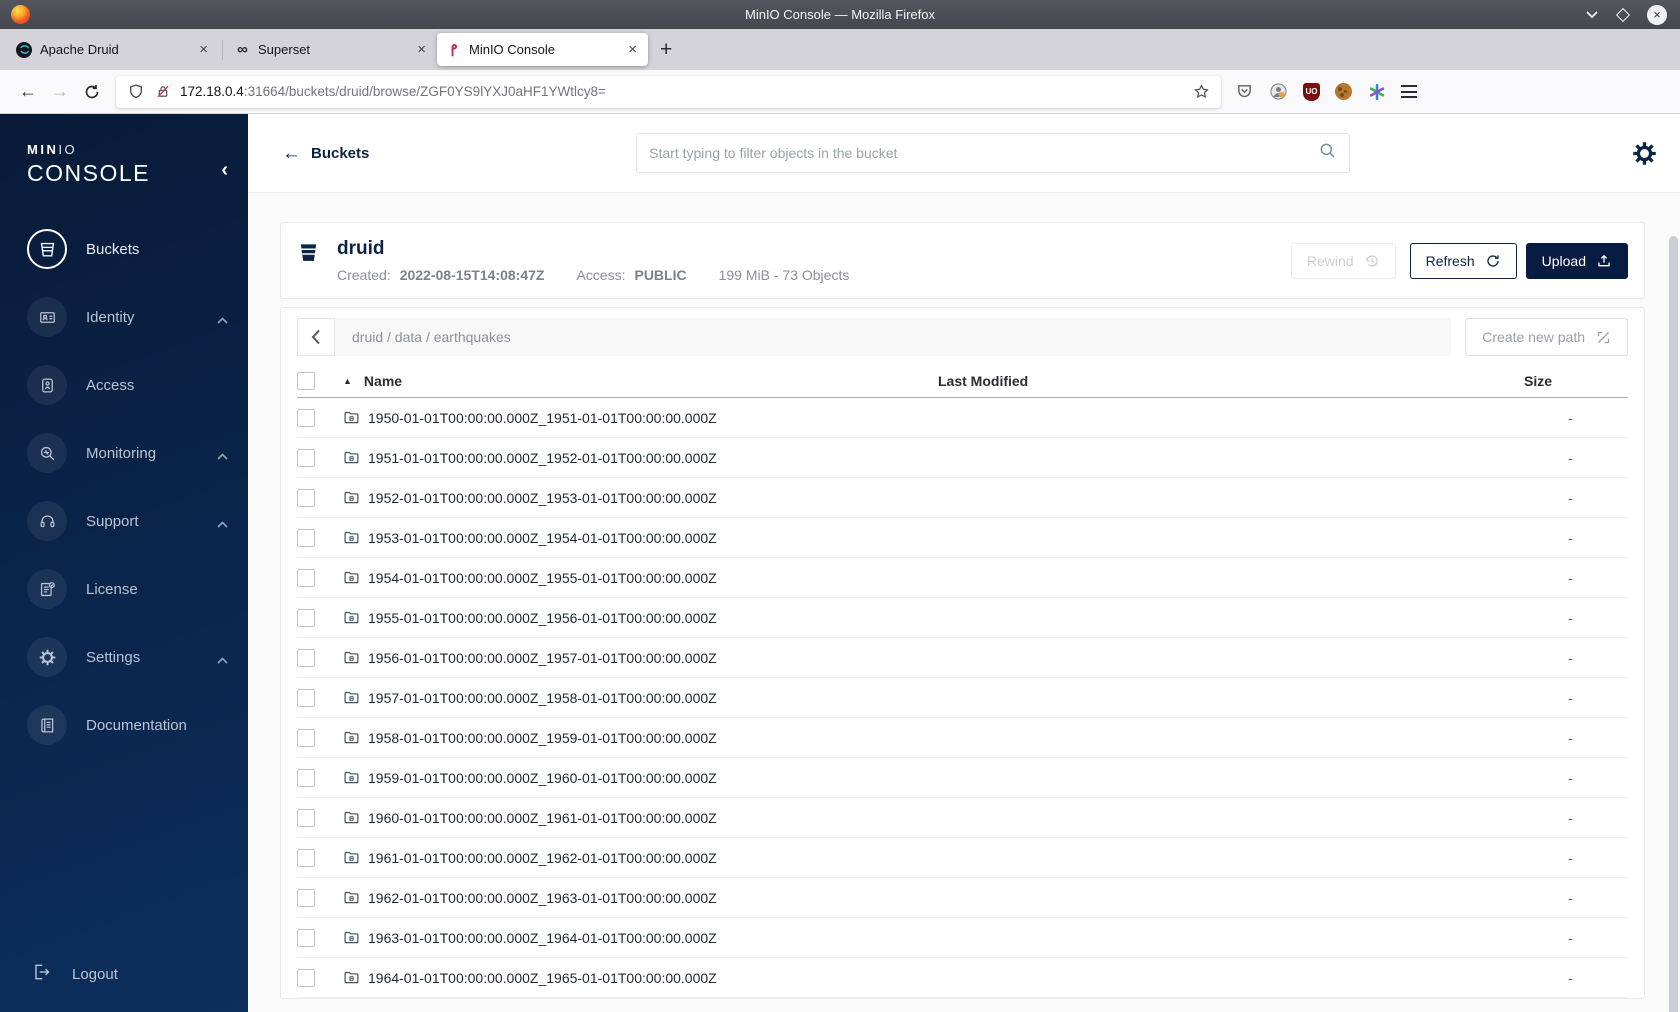 This screenshot has height=1012, width=1680. I want to click on filter-objects-search, so click(993, 153).